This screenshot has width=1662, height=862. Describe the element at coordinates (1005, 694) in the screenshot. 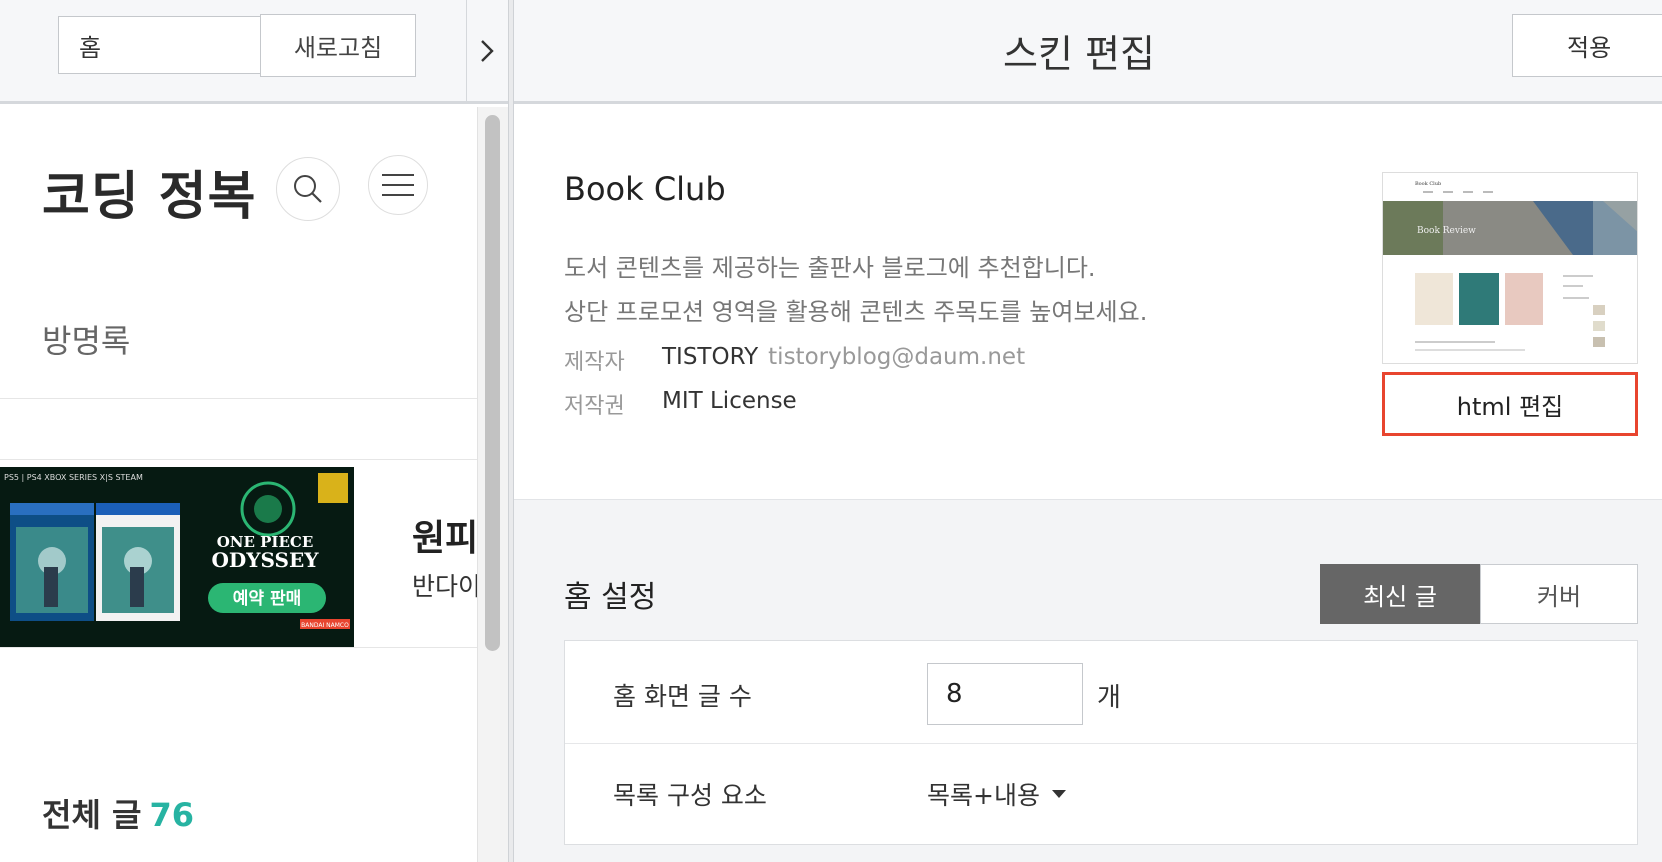

I see `post-count-input` at that location.